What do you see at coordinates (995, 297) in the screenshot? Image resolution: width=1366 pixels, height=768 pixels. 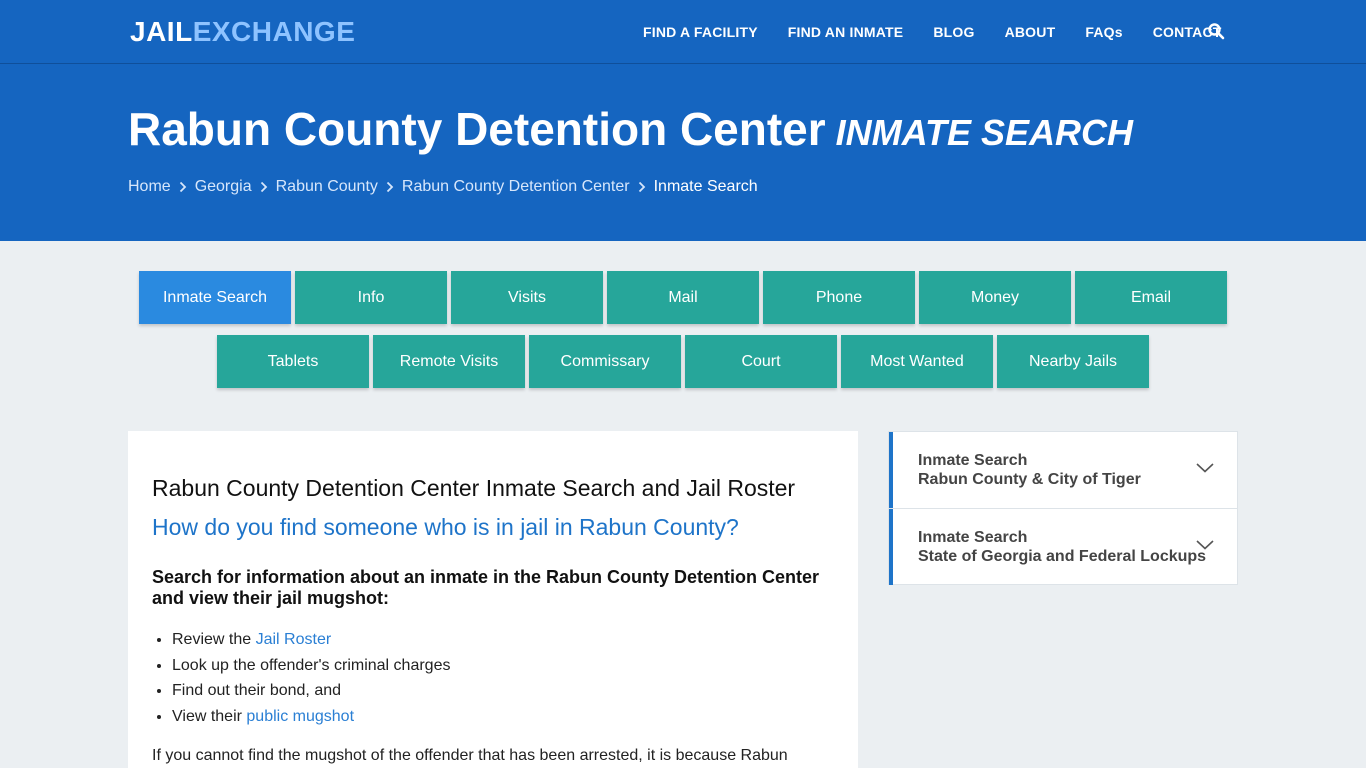 I see `tab-money: Money` at bounding box center [995, 297].